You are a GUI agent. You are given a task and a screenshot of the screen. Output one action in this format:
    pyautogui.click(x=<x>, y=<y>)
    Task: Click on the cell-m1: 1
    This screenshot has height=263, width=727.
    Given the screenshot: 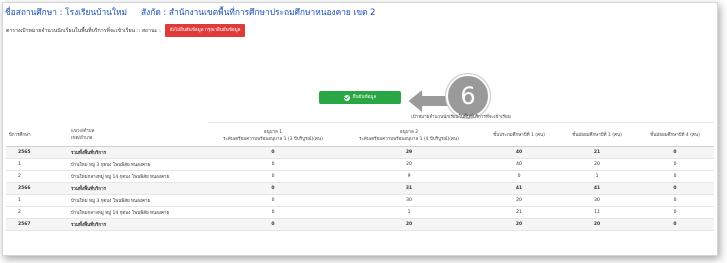 What is the action you would take?
    pyautogui.click(x=597, y=176)
    